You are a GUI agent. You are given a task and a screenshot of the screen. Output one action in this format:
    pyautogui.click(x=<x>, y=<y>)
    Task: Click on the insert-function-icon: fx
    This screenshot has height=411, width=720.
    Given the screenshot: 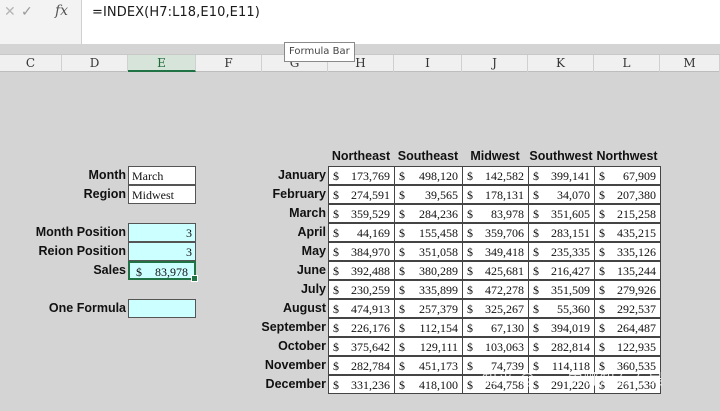 What is the action you would take?
    pyautogui.click(x=61, y=11)
    